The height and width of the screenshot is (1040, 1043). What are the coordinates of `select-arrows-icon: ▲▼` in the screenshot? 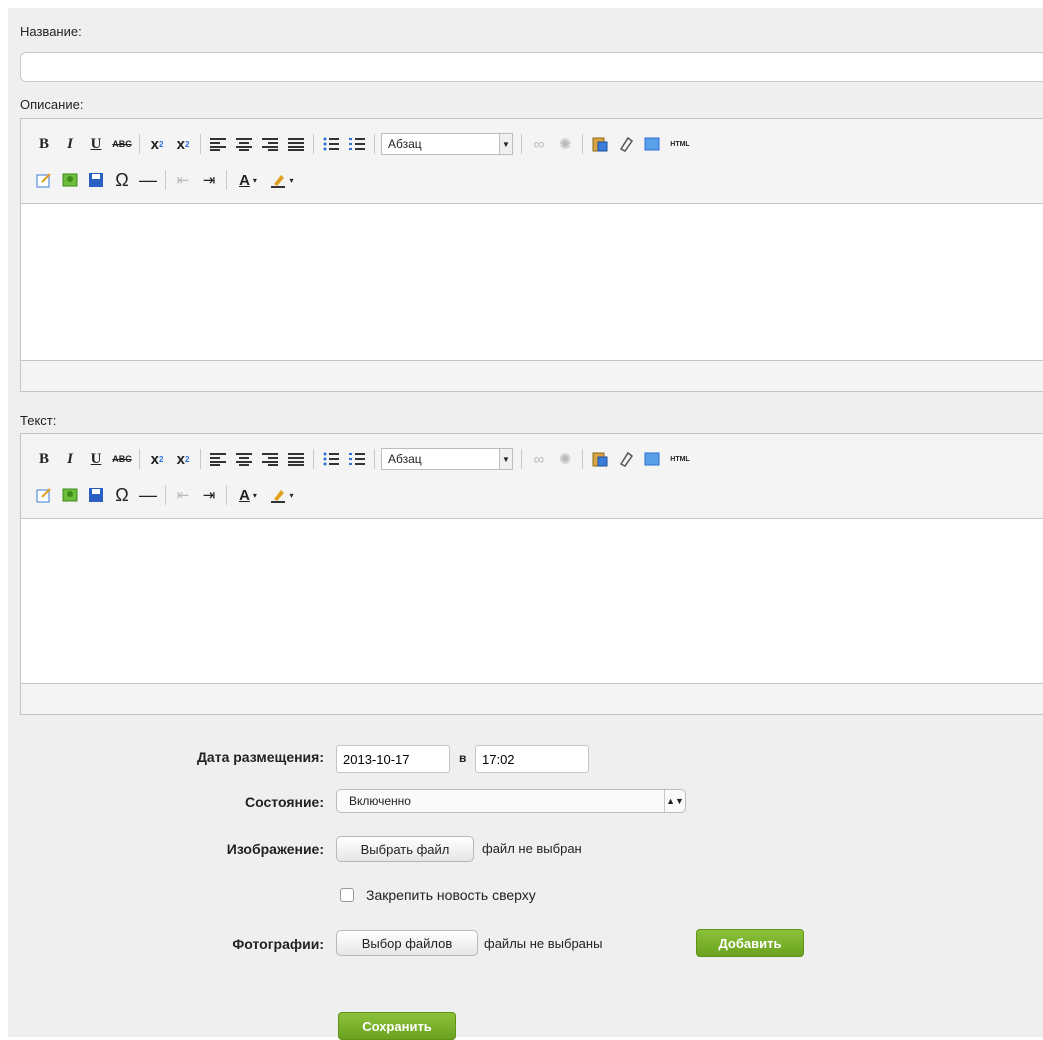 It's located at (674, 801).